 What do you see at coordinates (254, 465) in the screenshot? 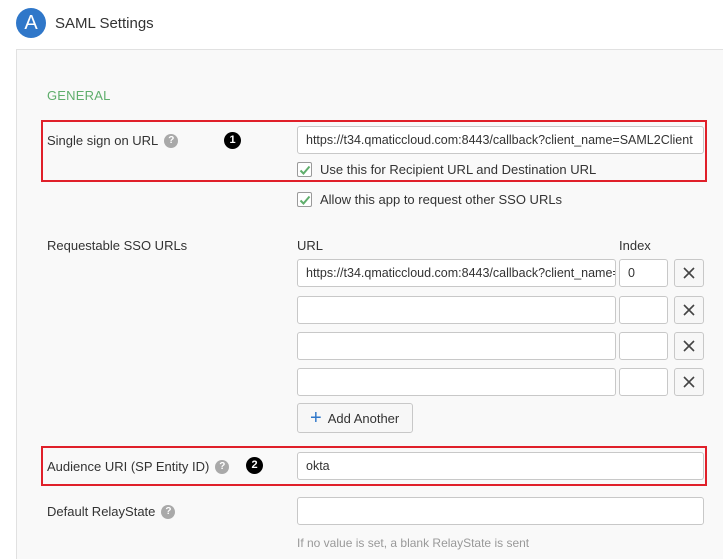
I see `annotation-badge-2: 2` at bounding box center [254, 465].